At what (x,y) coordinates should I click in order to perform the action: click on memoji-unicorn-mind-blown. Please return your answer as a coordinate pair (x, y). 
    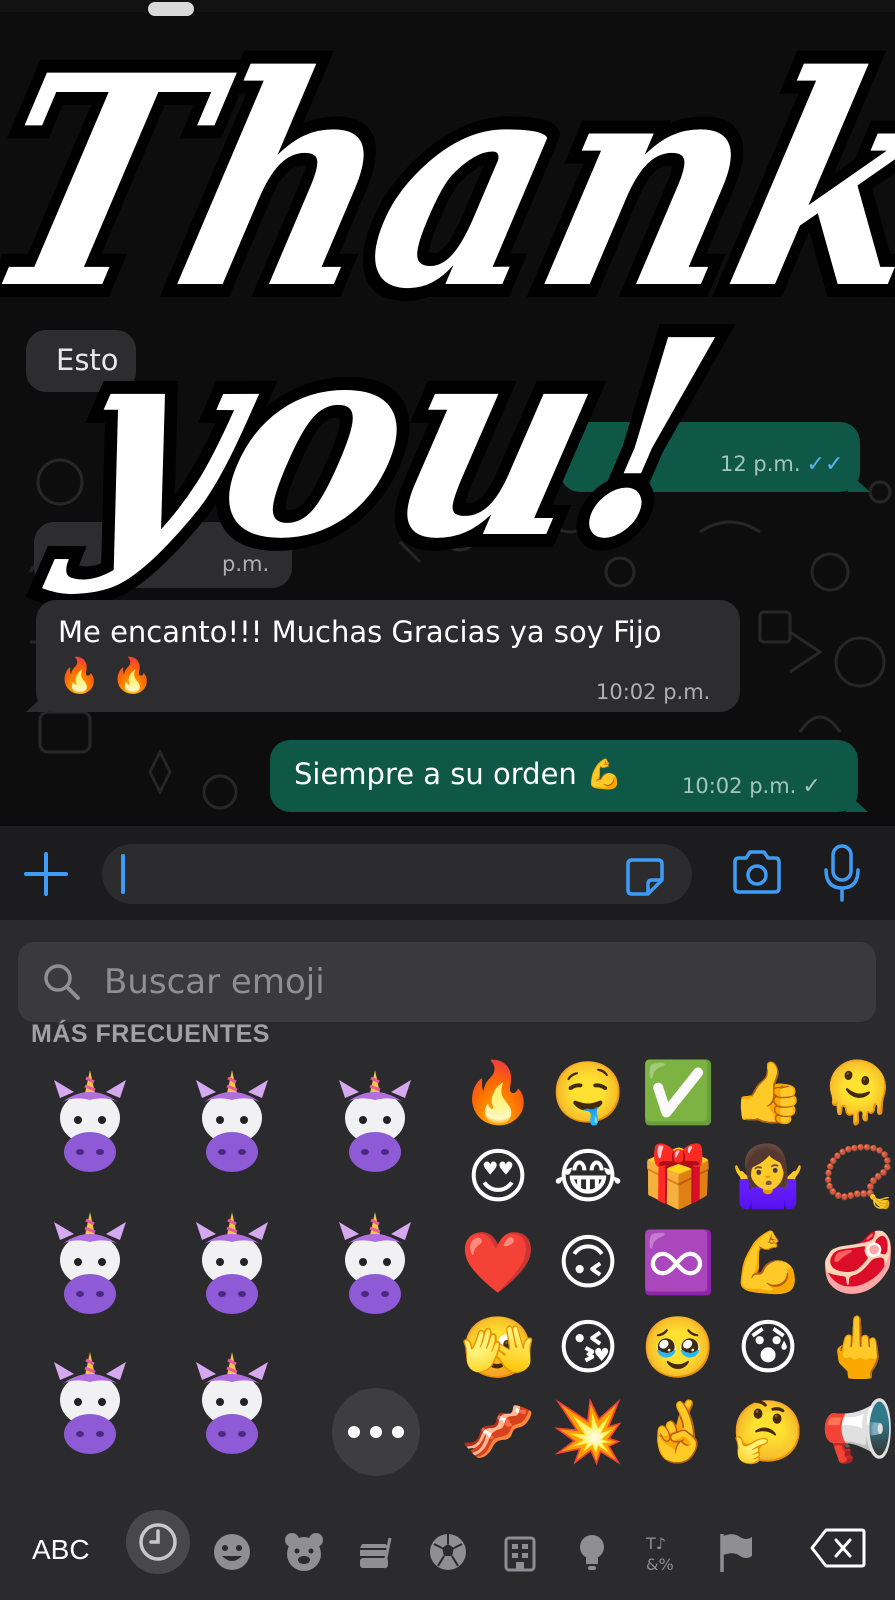
    Looking at the image, I should click on (90, 1405).